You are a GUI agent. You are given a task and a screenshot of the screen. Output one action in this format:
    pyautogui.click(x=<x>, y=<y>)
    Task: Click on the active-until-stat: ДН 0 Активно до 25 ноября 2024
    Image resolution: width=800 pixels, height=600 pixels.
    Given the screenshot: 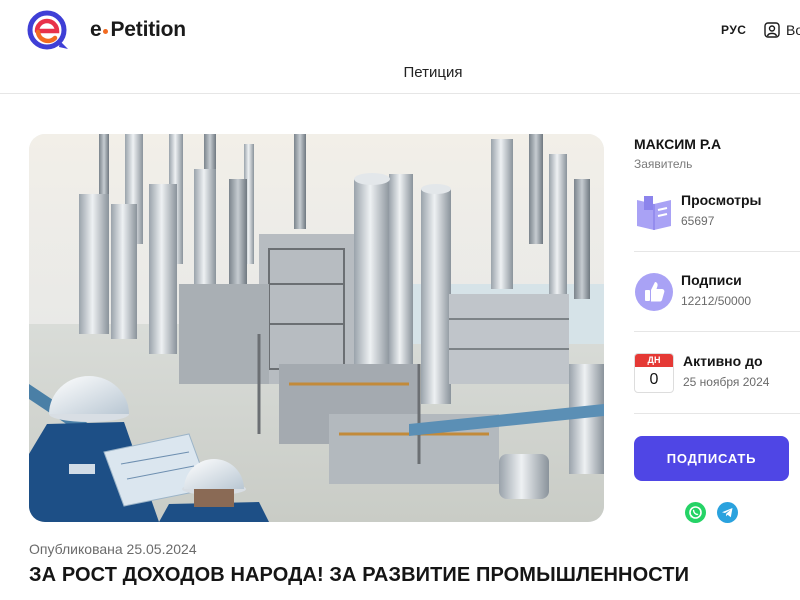 What is the action you would take?
    pyautogui.click(x=701, y=373)
    